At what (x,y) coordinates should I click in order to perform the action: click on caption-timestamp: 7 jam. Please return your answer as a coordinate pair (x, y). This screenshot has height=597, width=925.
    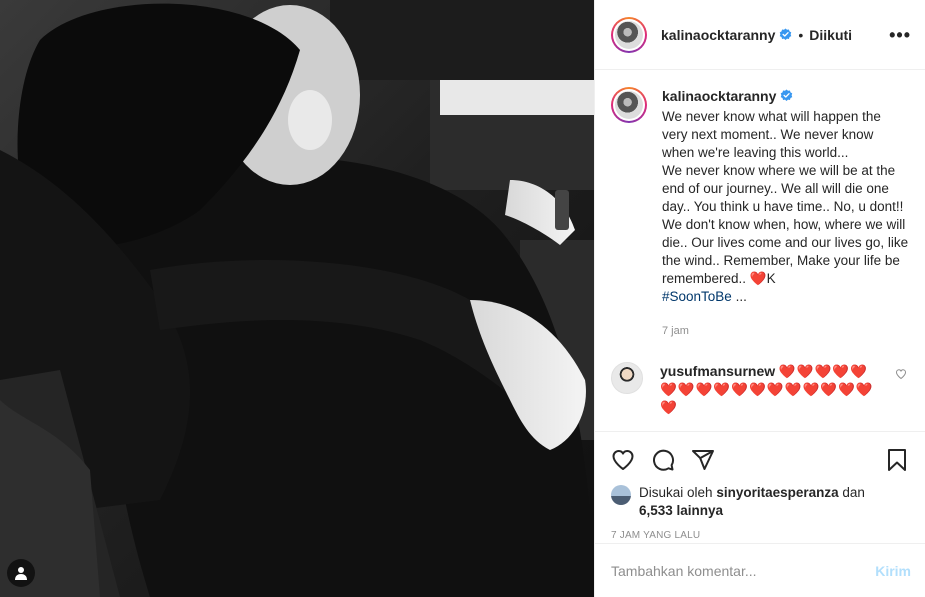
    Looking at the image, I should click on (785, 331).